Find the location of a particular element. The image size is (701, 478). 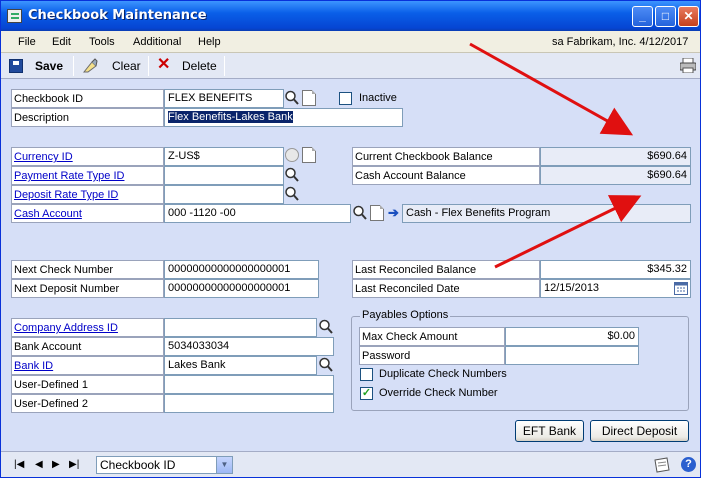

override-check-number-label: Override Check Number is located at coordinates (438, 393).